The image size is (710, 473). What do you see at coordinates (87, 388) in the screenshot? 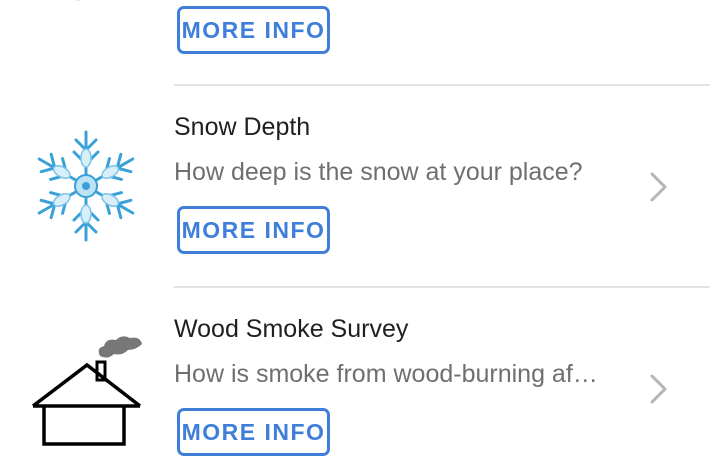
I see `house-smoke-icon` at bounding box center [87, 388].